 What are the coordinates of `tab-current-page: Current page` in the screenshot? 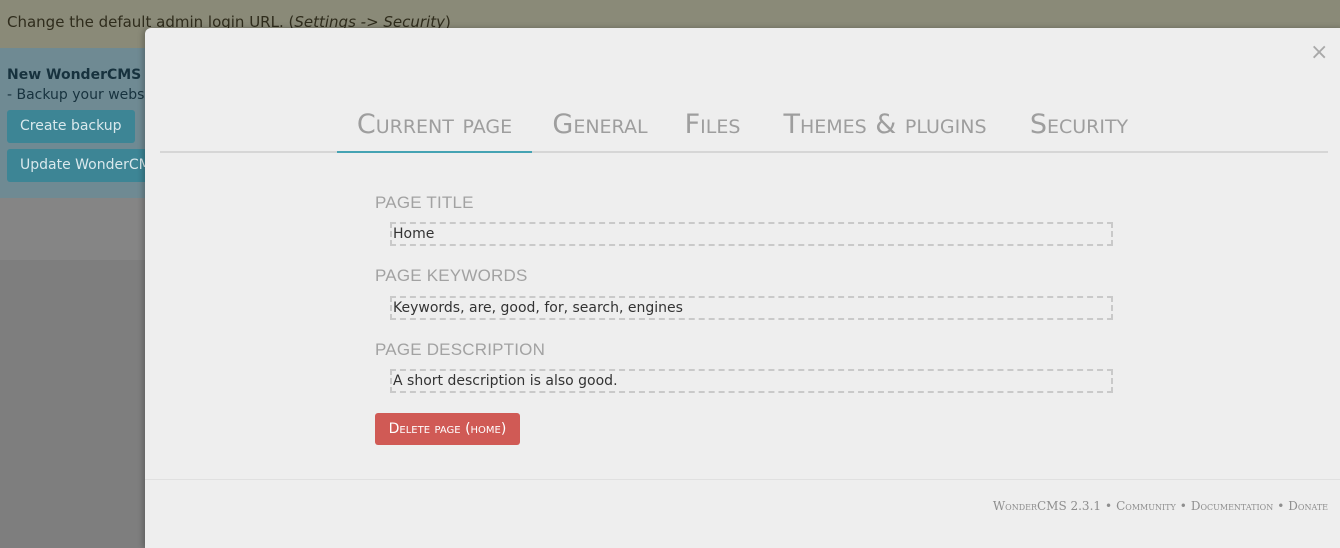 It's located at (434, 129).